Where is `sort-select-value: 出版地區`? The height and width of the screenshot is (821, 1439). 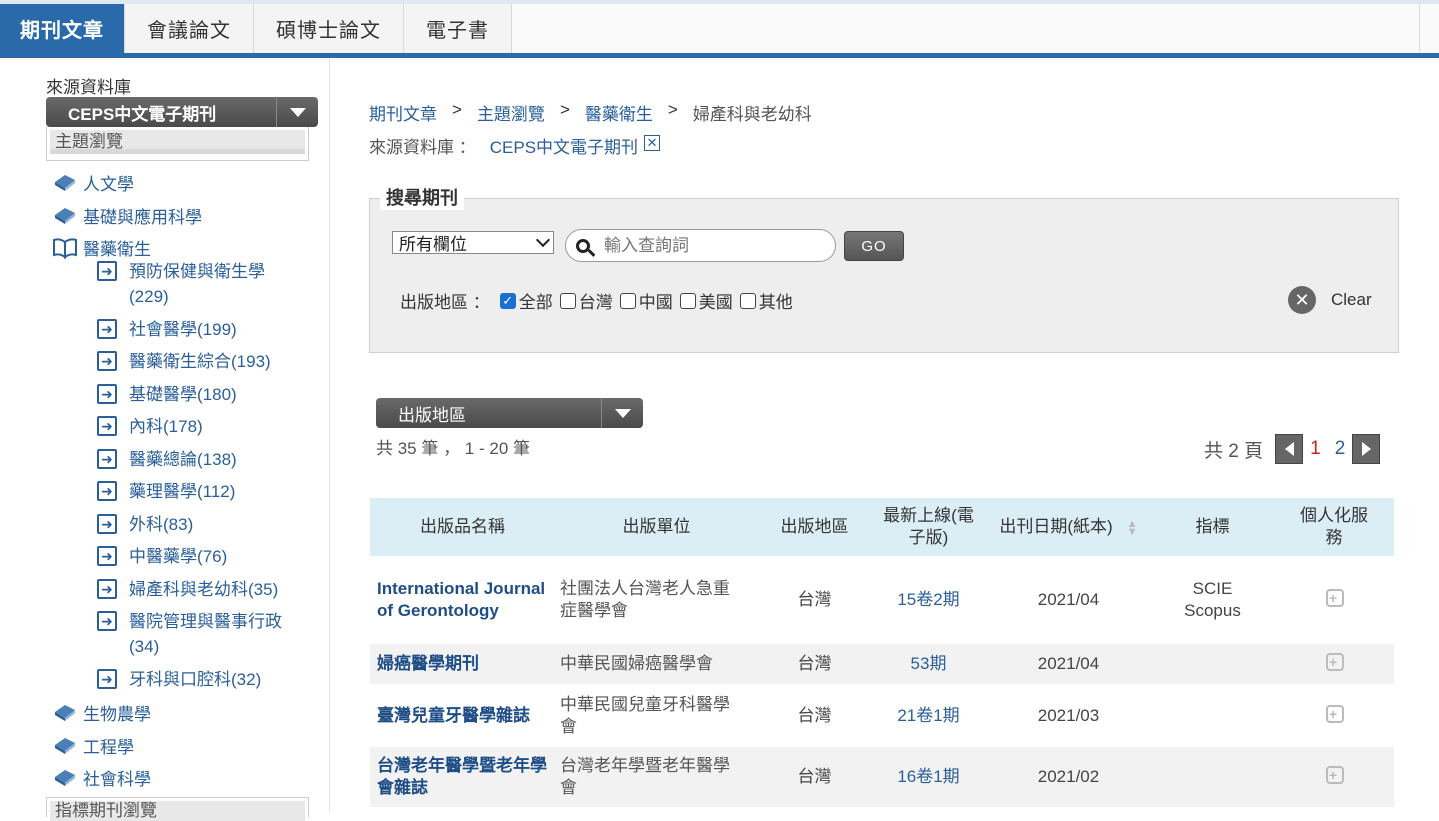 sort-select-value: 出版地區 is located at coordinates (432, 415).